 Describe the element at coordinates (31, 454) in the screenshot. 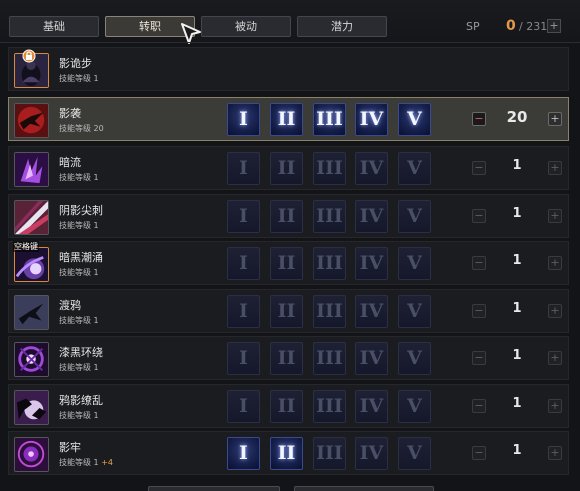

I see `shadow-prison-icon` at that location.